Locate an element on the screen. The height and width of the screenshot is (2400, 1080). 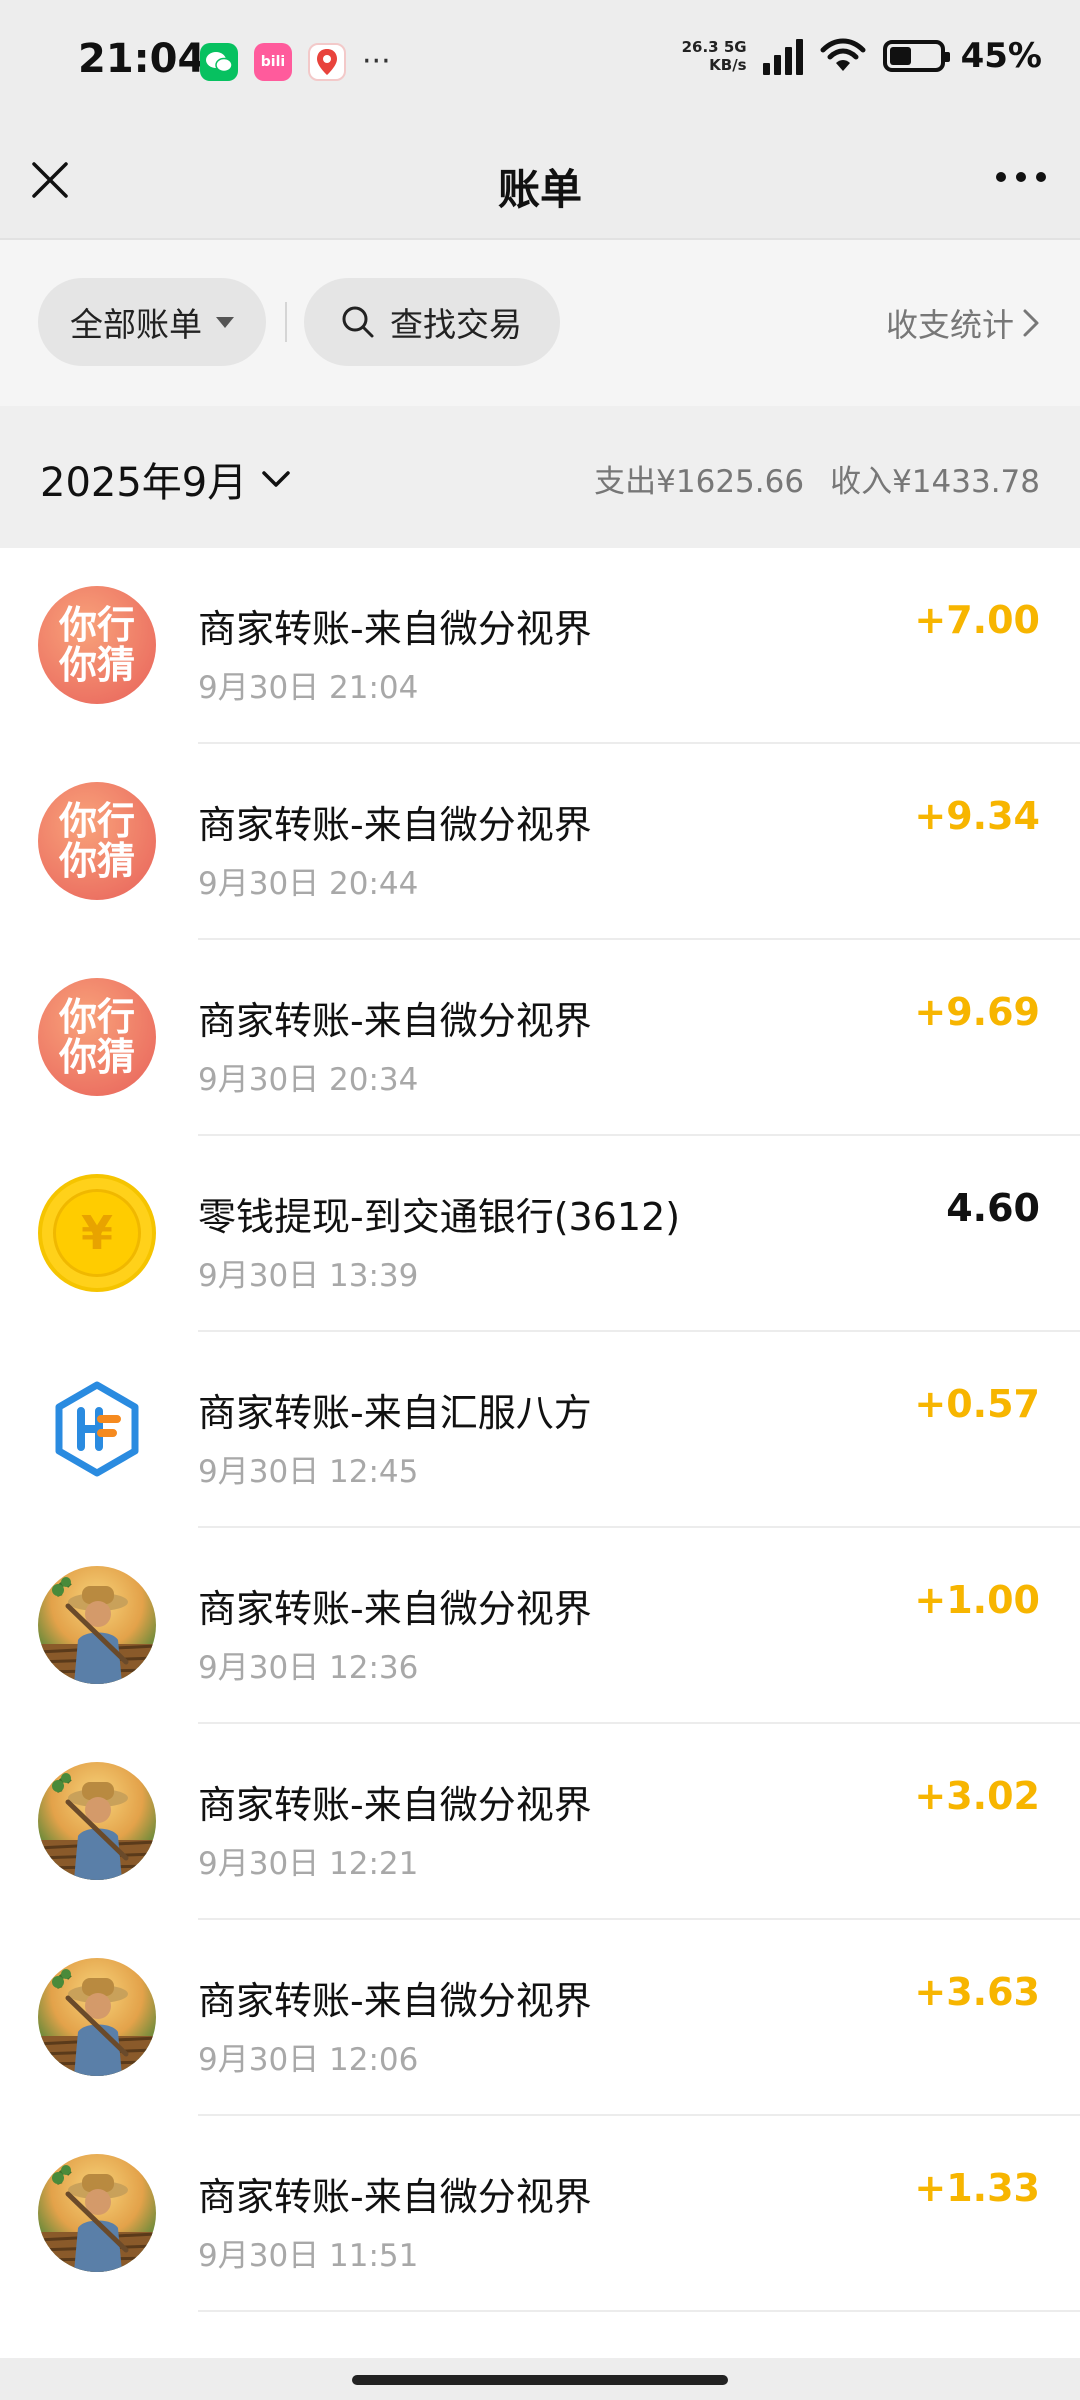
transaction-row: 你行 你猜 商家转账-来自微分视界 9月30日 20:44 +9.34 is located at coordinates (540, 842).